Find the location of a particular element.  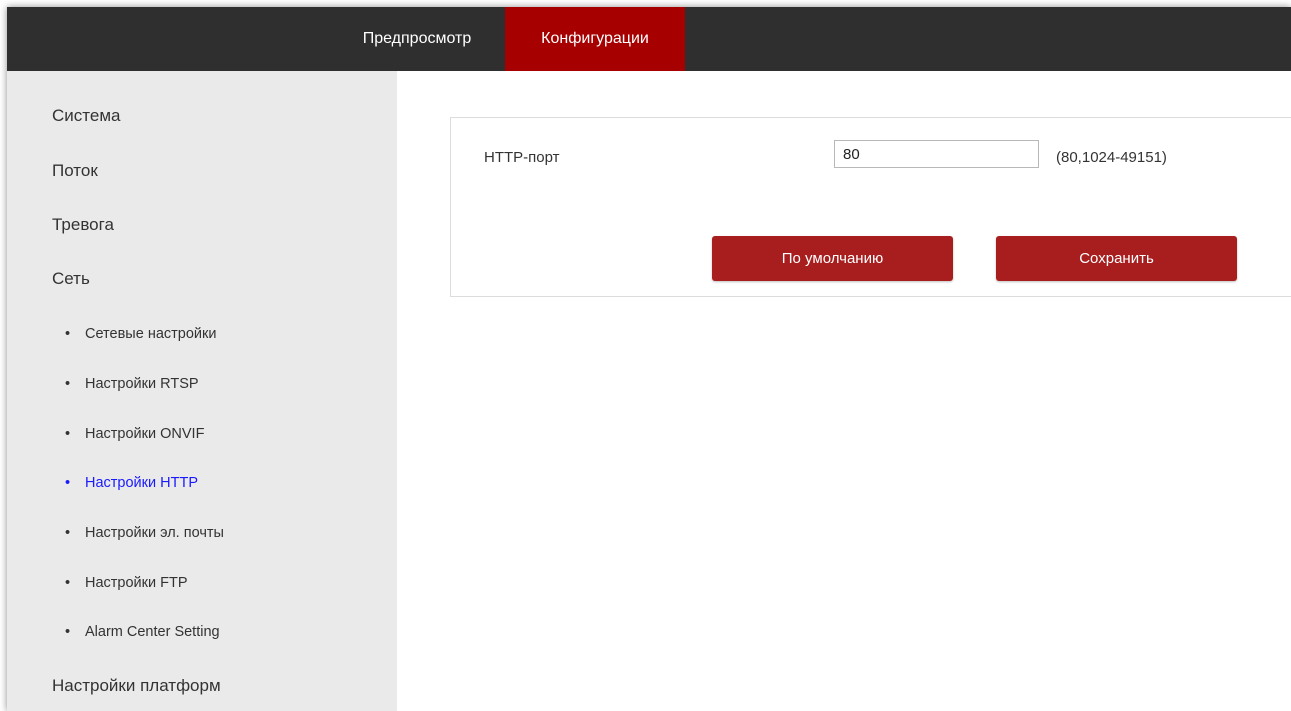

sidebar-item-network: Сеть is located at coordinates (71, 279).